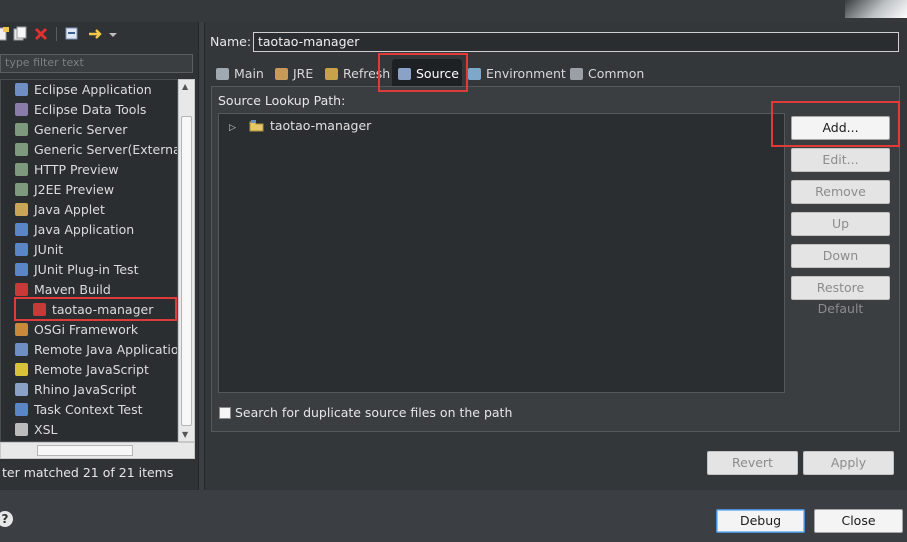  Describe the element at coordinates (616, 73) in the screenshot. I see `tab-label: Common` at that location.